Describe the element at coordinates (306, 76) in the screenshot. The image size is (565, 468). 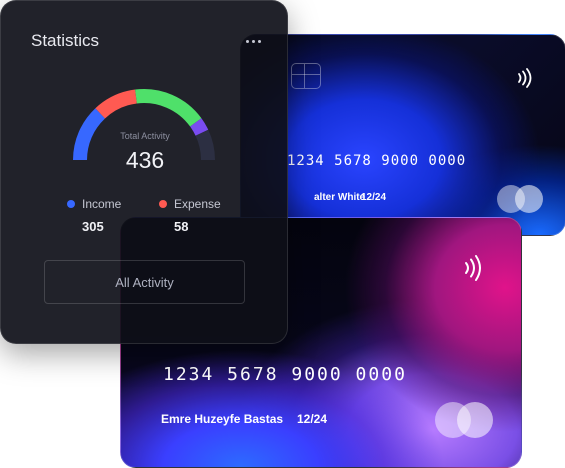
I see `card-chip-icon` at that location.